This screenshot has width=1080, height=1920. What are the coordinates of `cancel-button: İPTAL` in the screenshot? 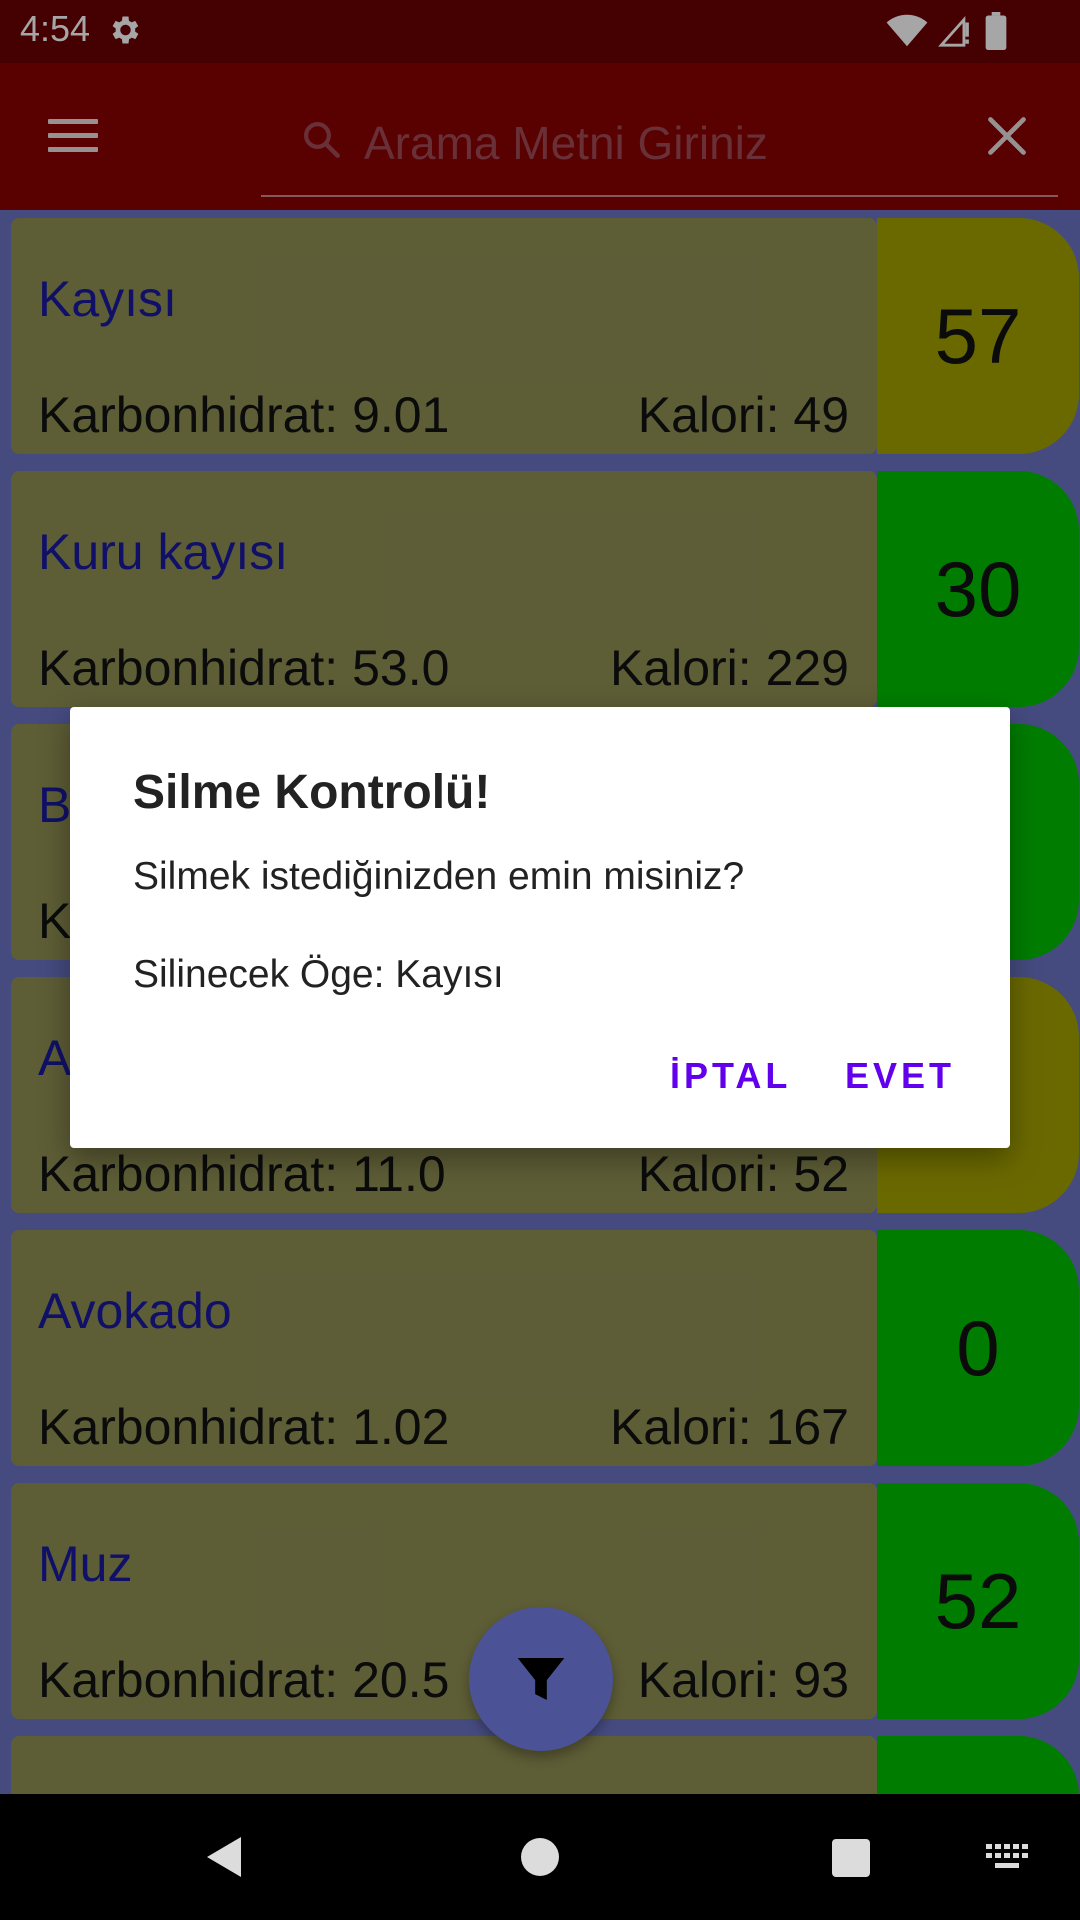 It's located at (730, 1076).